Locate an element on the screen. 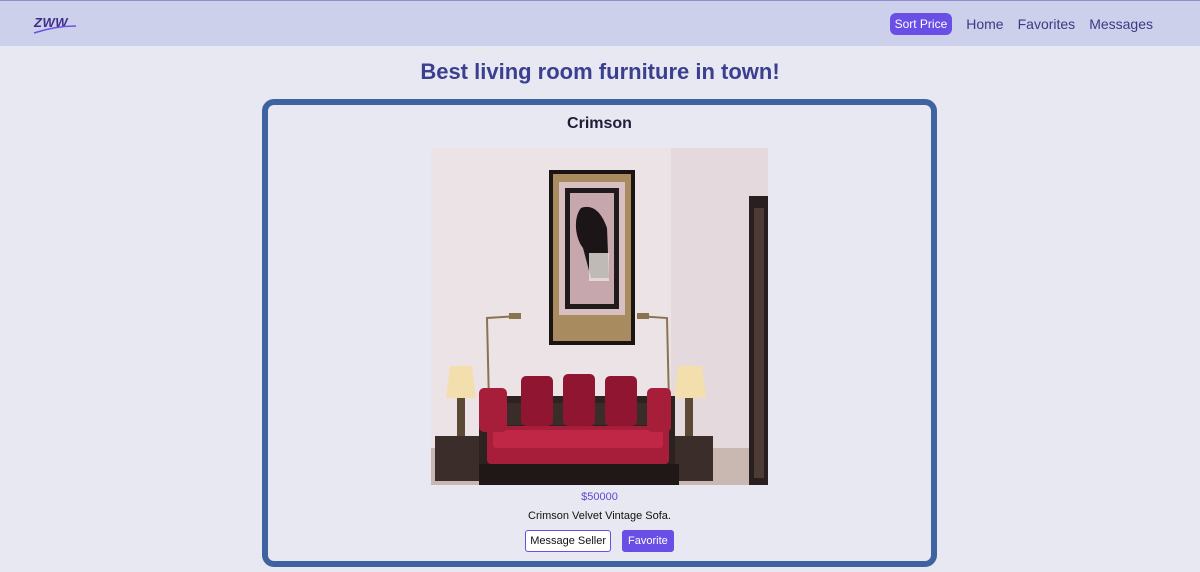  listing-title: Crimson is located at coordinates (599, 123).